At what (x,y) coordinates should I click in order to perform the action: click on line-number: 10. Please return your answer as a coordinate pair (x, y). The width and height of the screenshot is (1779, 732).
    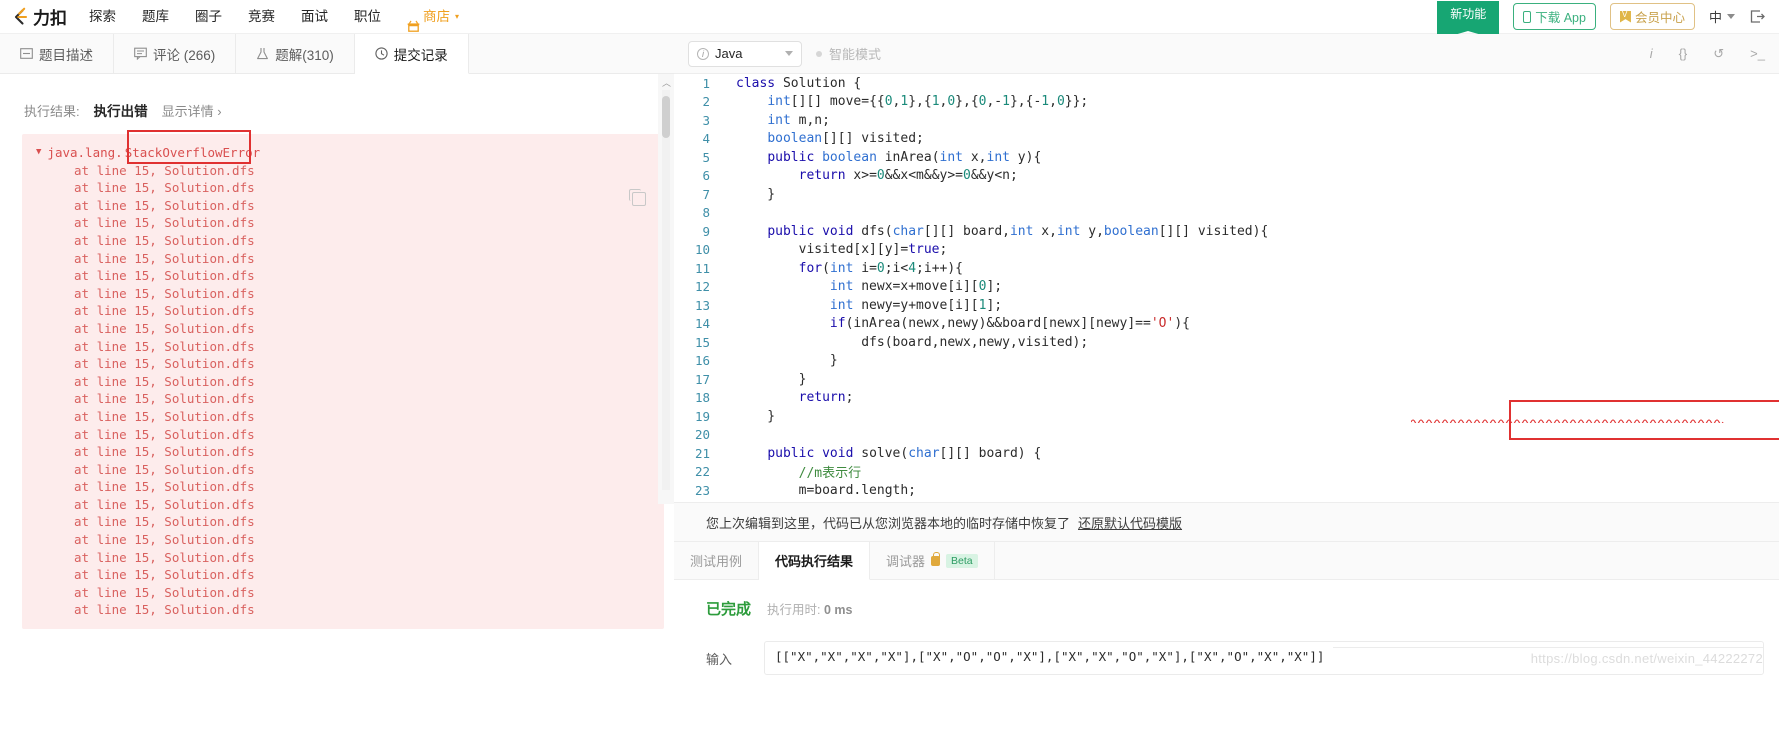
    Looking at the image, I should click on (702, 250).